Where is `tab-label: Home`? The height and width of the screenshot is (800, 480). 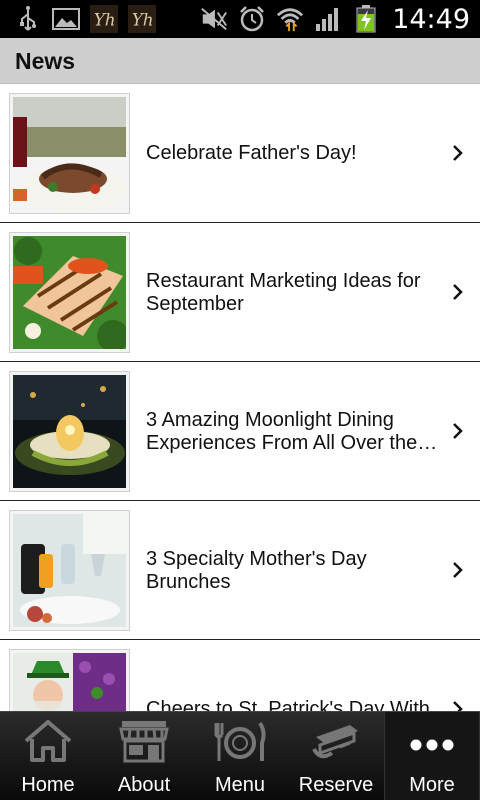 tab-label: Home is located at coordinates (48, 785).